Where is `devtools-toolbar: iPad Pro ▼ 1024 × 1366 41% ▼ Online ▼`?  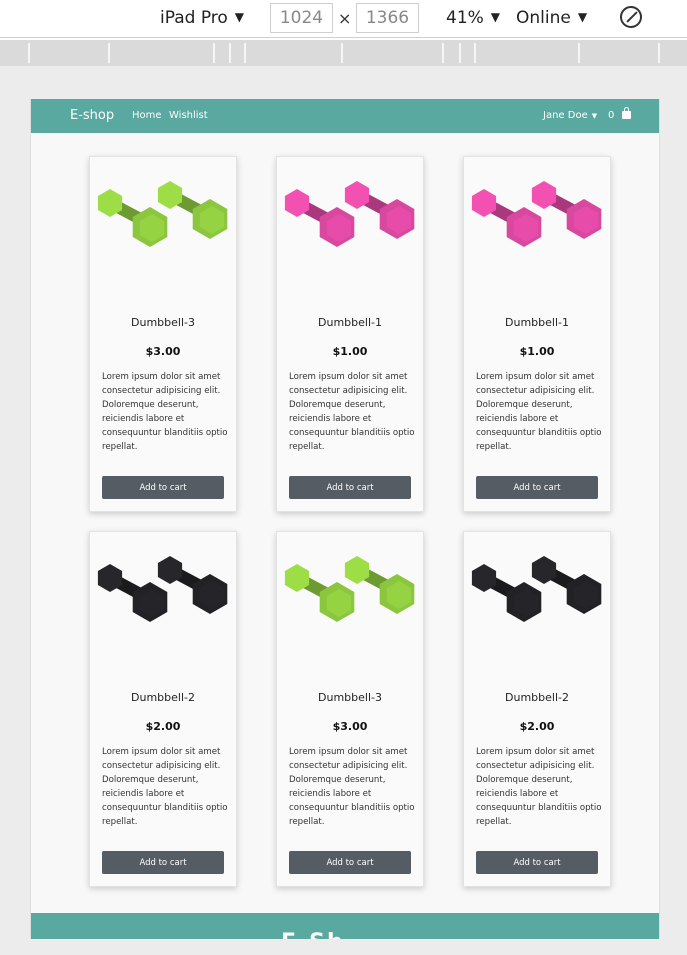
devtools-toolbar: iPad Pro ▼ 1024 × 1366 41% ▼ Online ▼ is located at coordinates (343, 19).